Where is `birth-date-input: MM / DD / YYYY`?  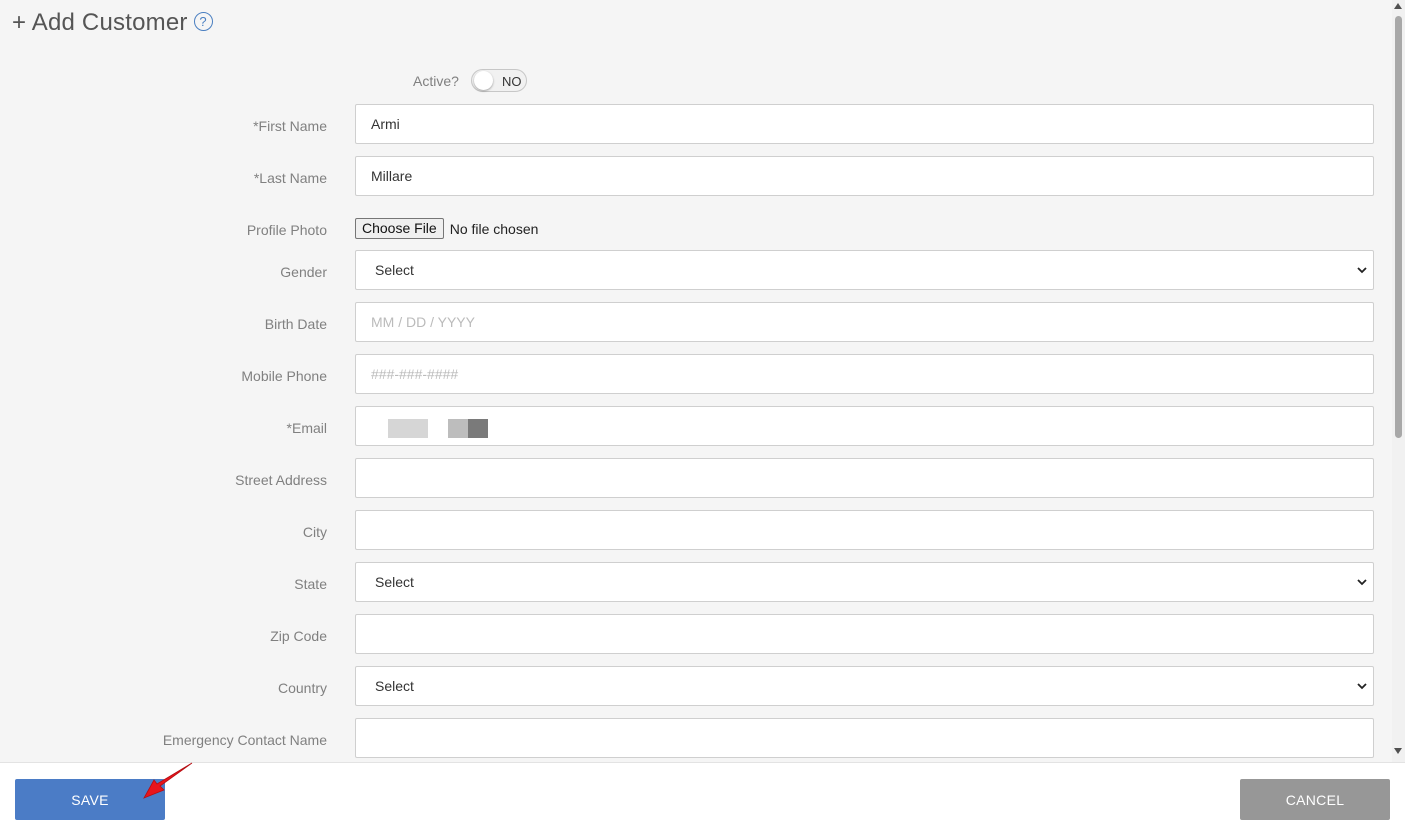
birth-date-input: MM / DD / YYYY is located at coordinates (864, 322).